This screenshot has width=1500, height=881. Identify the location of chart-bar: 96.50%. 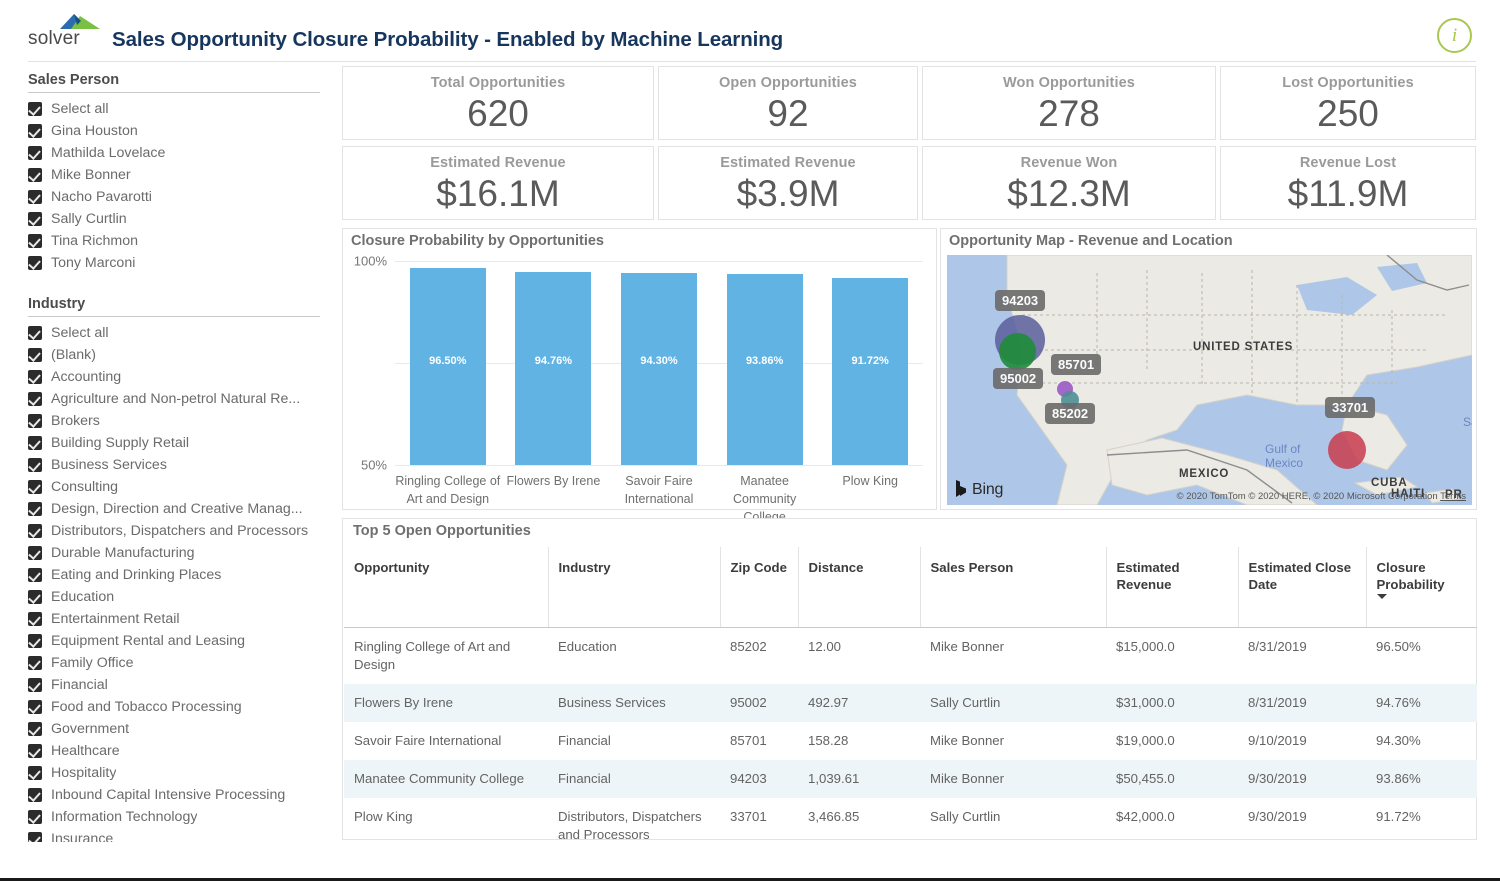
(447, 366).